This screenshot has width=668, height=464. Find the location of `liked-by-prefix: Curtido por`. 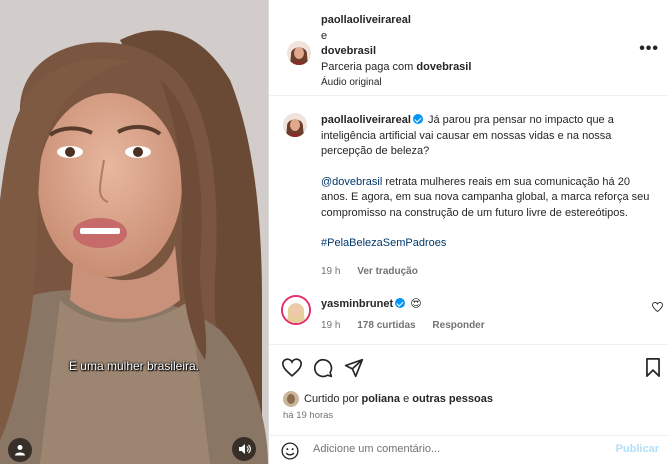

liked-by-prefix: Curtido por is located at coordinates (331, 399).